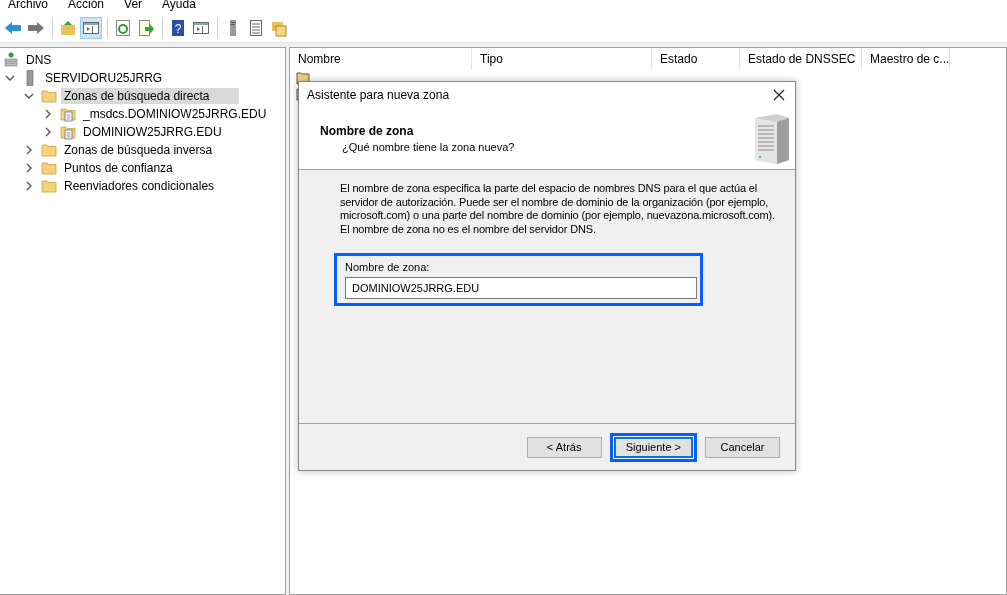 The height and width of the screenshot is (595, 1007). What do you see at coordinates (558, 209) in the screenshot?
I see `description-text: El nombre de zona especifica la parte del espacio de nombres DNS para el que actúa el servidor de autorización. Puede ser el nombre de dominio de la organización (por ejemplo, microsoft.com) o una parte del nombre de dominio (por ejemplo, nuevazona.microsoft.com). El nombre de zona no es el nombre del servidor DNS.` at bounding box center [558, 209].